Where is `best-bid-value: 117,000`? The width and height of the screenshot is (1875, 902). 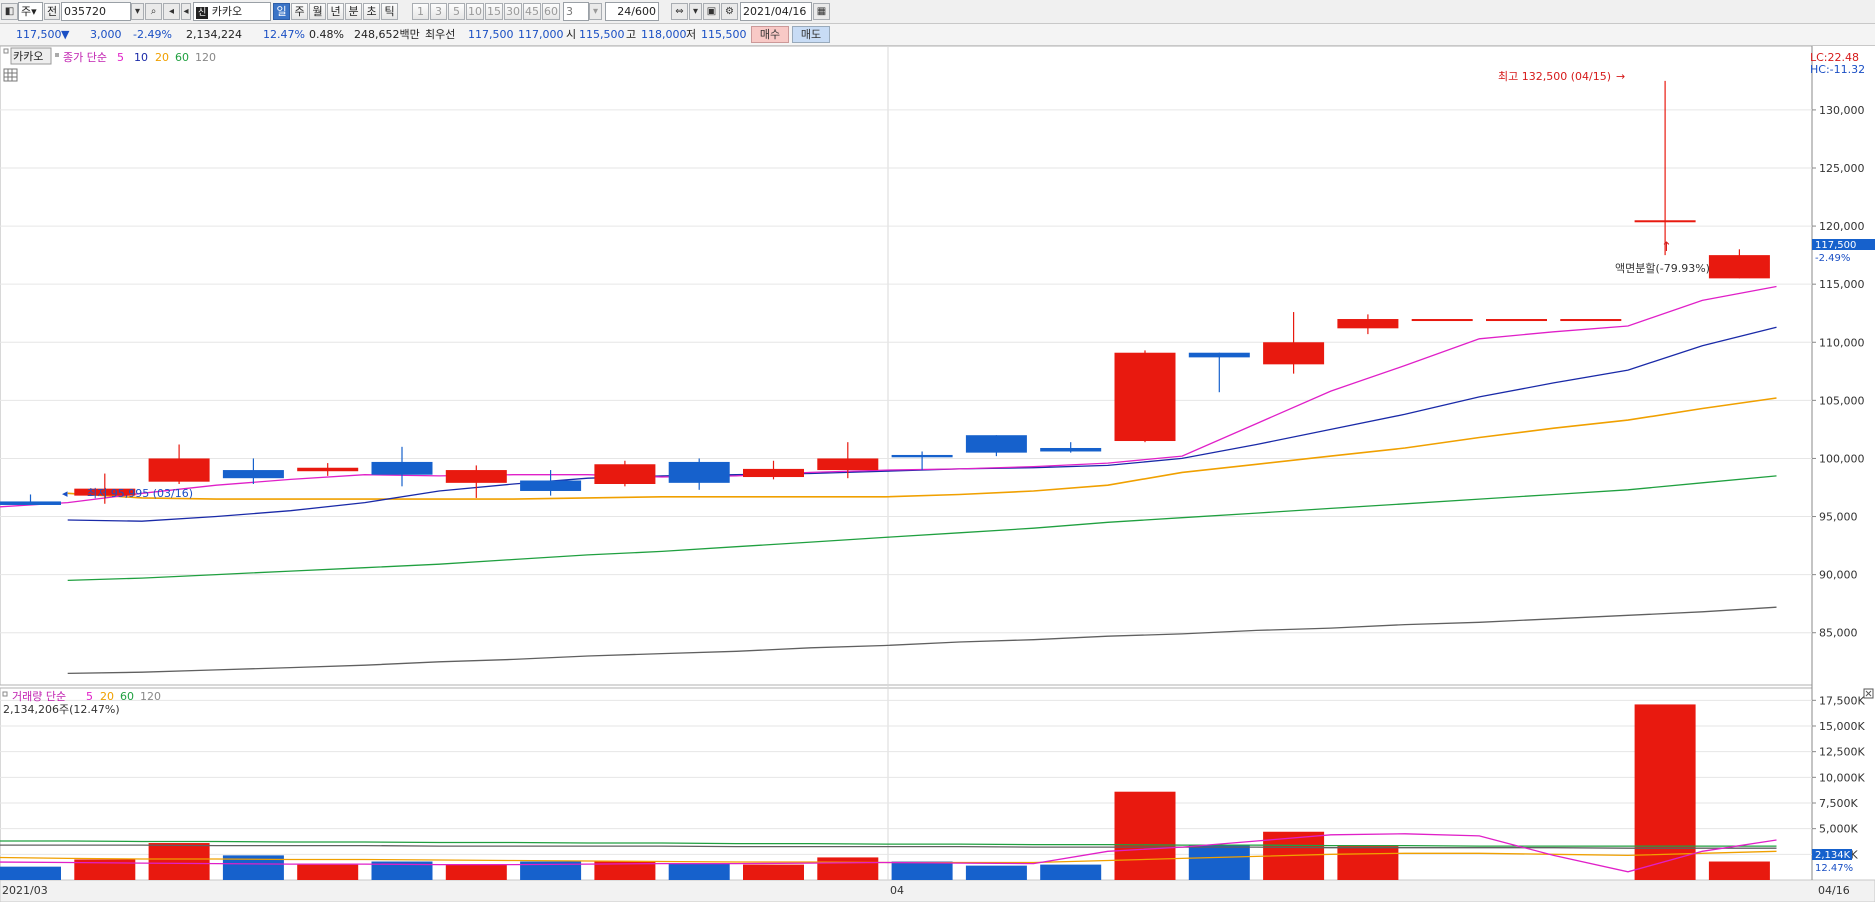 best-bid-value: 117,000 is located at coordinates (541, 34).